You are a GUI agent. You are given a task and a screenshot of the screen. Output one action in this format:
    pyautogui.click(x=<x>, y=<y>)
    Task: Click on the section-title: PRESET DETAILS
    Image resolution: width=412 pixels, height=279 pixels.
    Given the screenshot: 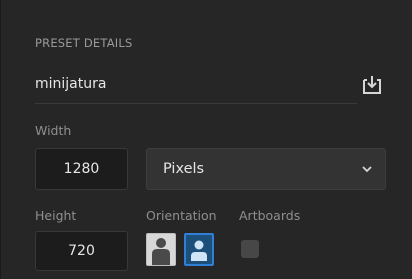 What is the action you would take?
    pyautogui.click(x=84, y=43)
    